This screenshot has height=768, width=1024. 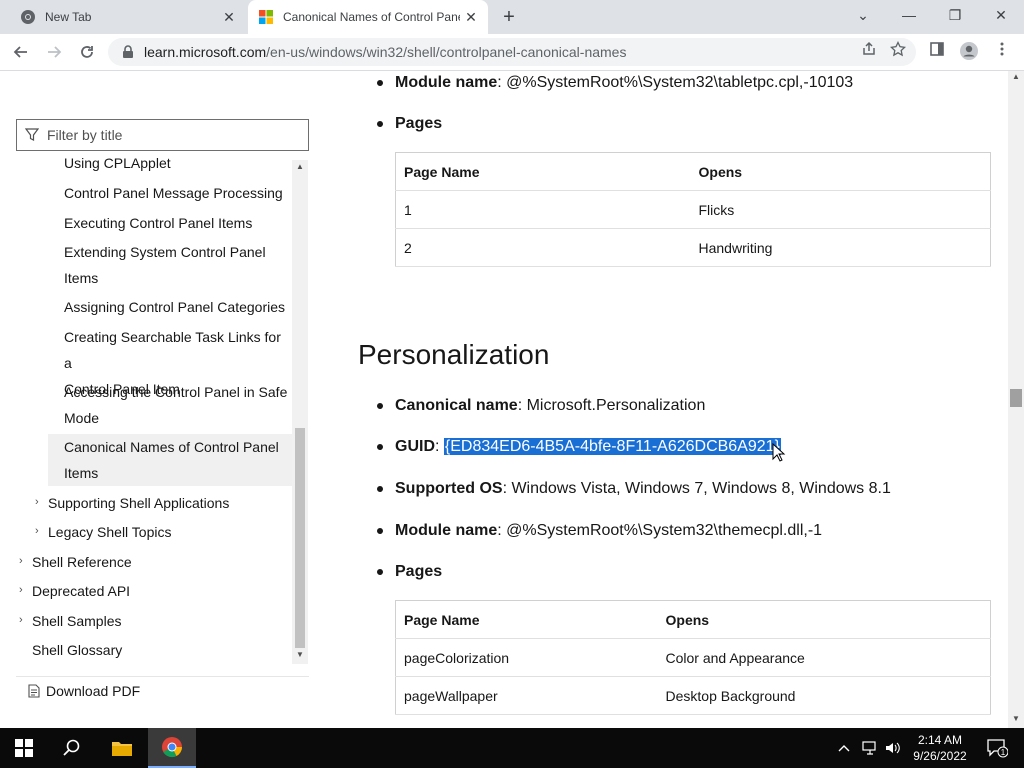 I want to click on section-heading-personalization: Personalization, so click(x=454, y=354).